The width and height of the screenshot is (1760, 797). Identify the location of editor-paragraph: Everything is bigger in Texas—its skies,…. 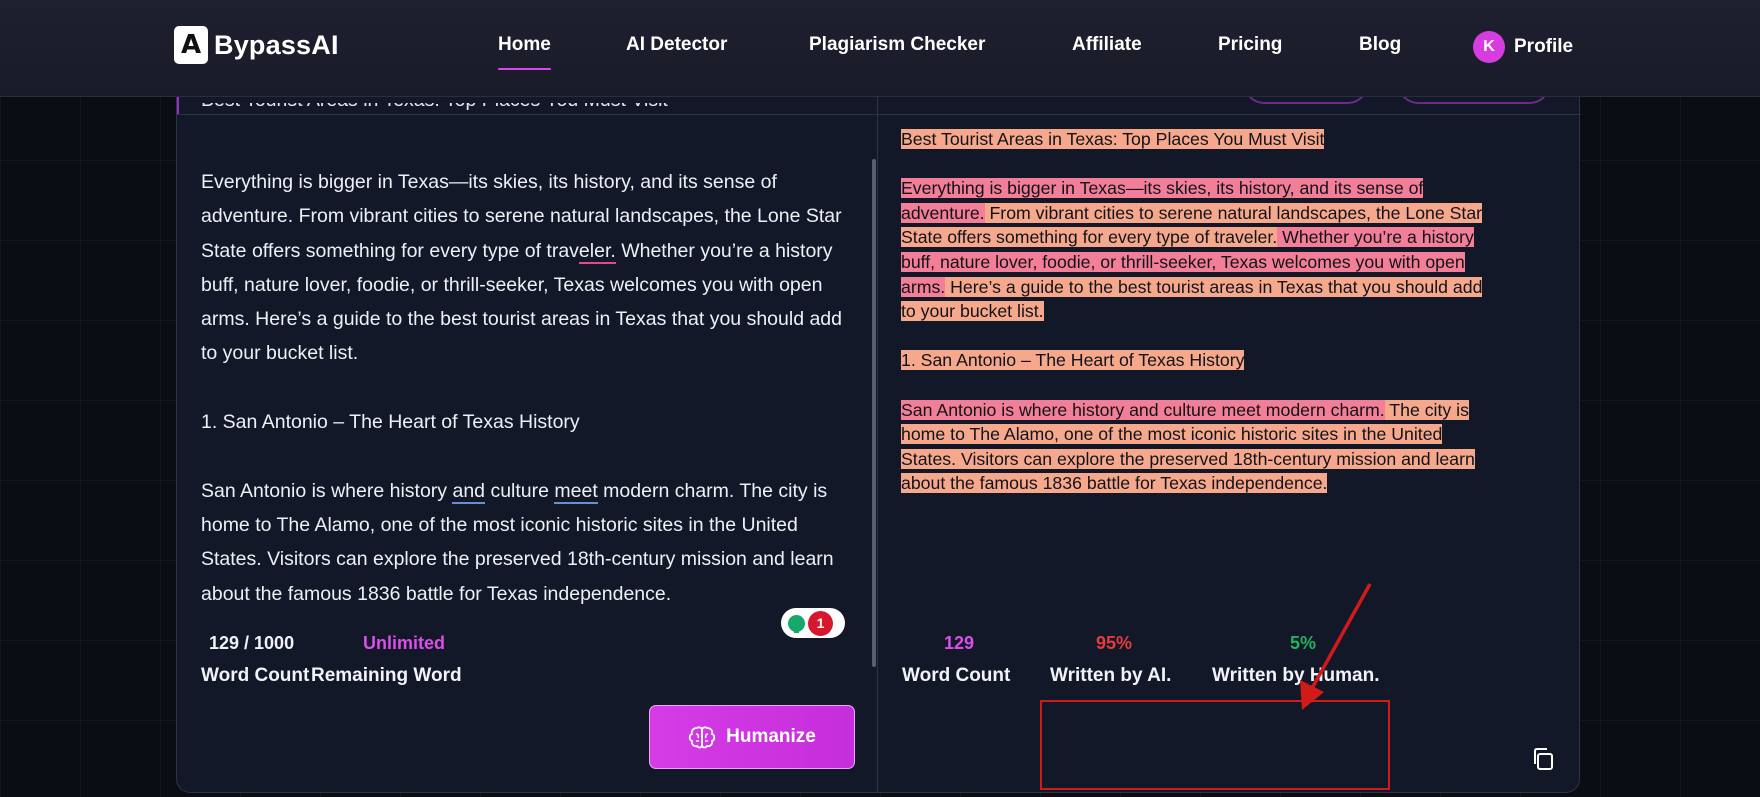
(521, 268).